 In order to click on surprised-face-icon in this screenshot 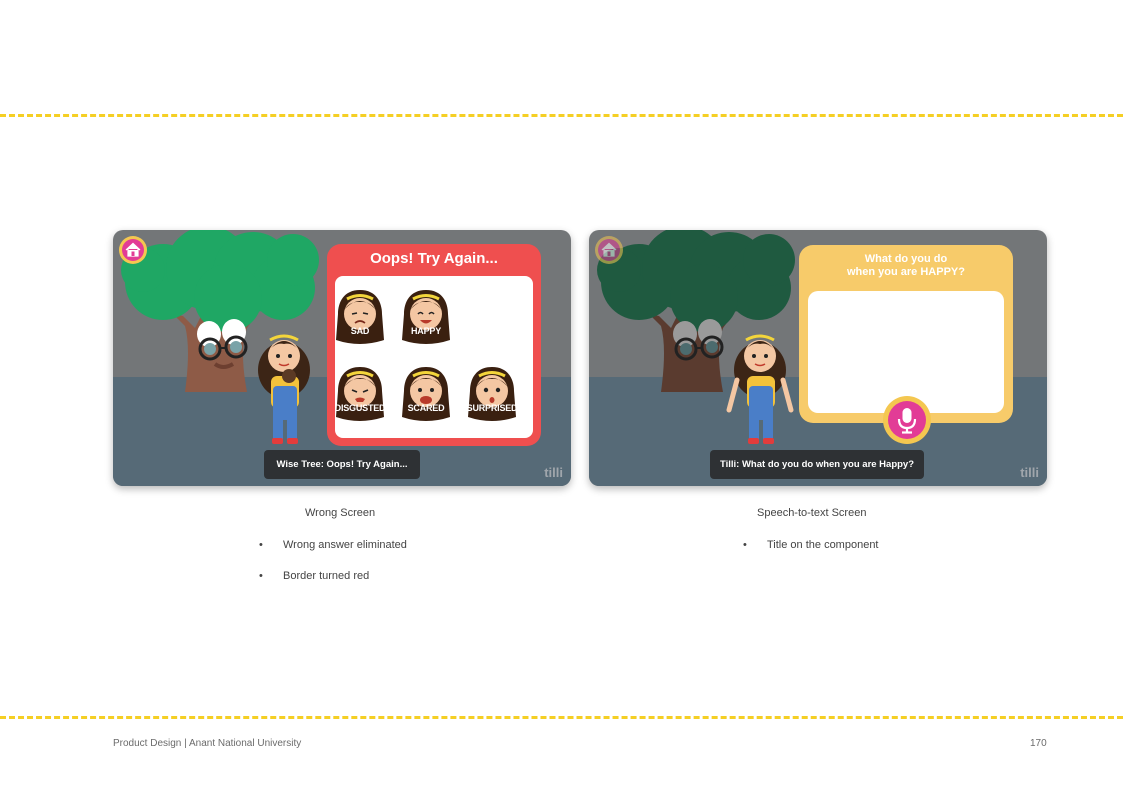, I will do `click(492, 394)`.